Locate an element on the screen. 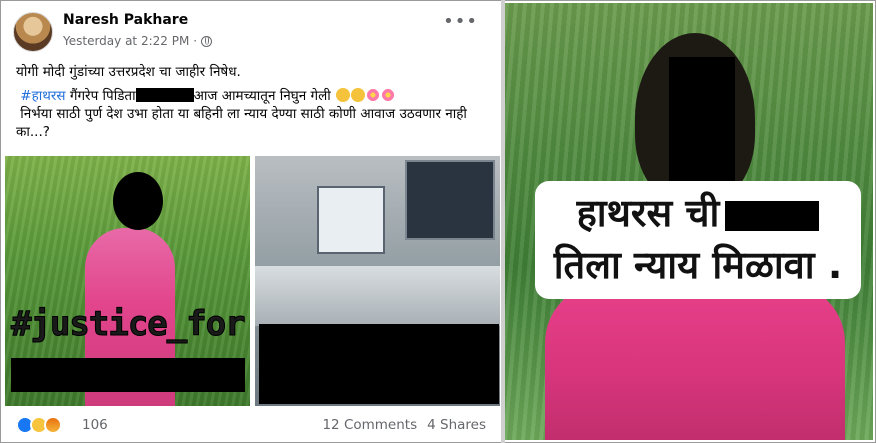 The image size is (876, 443). banner-line2: तिला न्याय मिळावा . is located at coordinates (698, 265).